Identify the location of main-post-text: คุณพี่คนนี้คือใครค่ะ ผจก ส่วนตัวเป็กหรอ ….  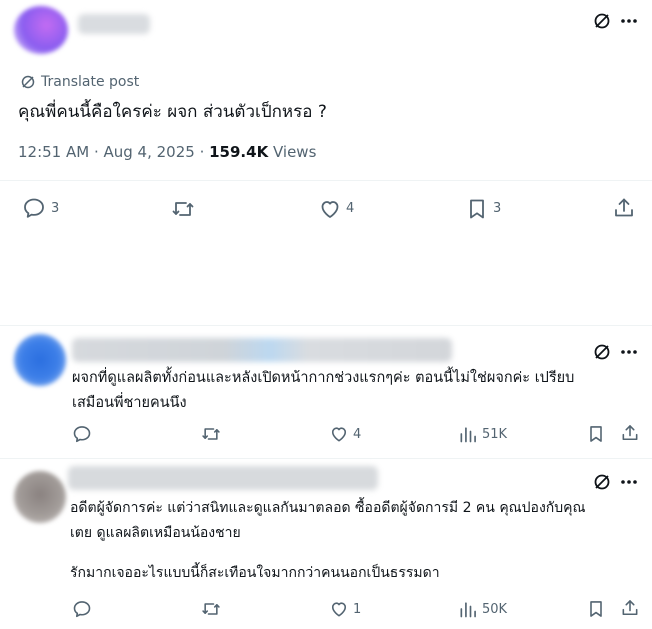
(172, 112).